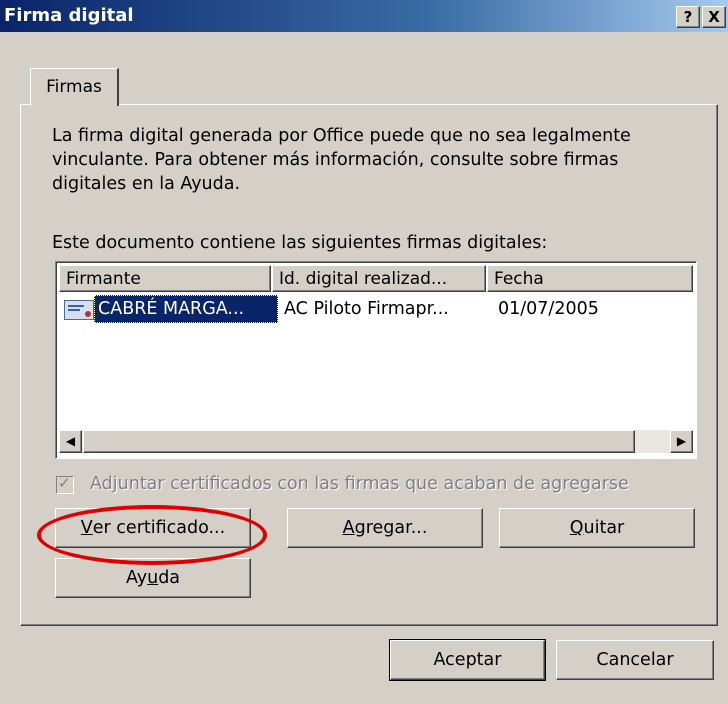 The width and height of the screenshot is (728, 704). What do you see at coordinates (79, 310) in the screenshot?
I see `certificate-icon` at bounding box center [79, 310].